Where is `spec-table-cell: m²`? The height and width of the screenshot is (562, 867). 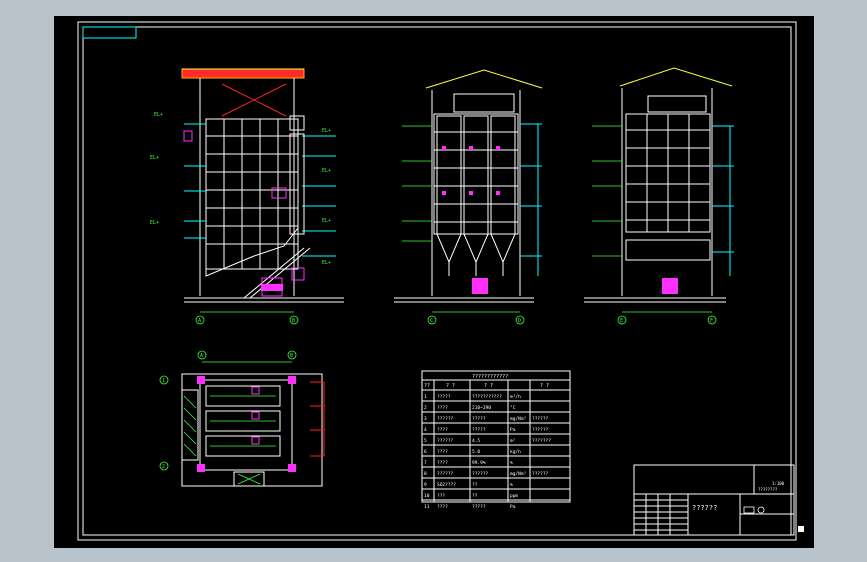
spec-table-cell: m² is located at coordinates (512, 441).